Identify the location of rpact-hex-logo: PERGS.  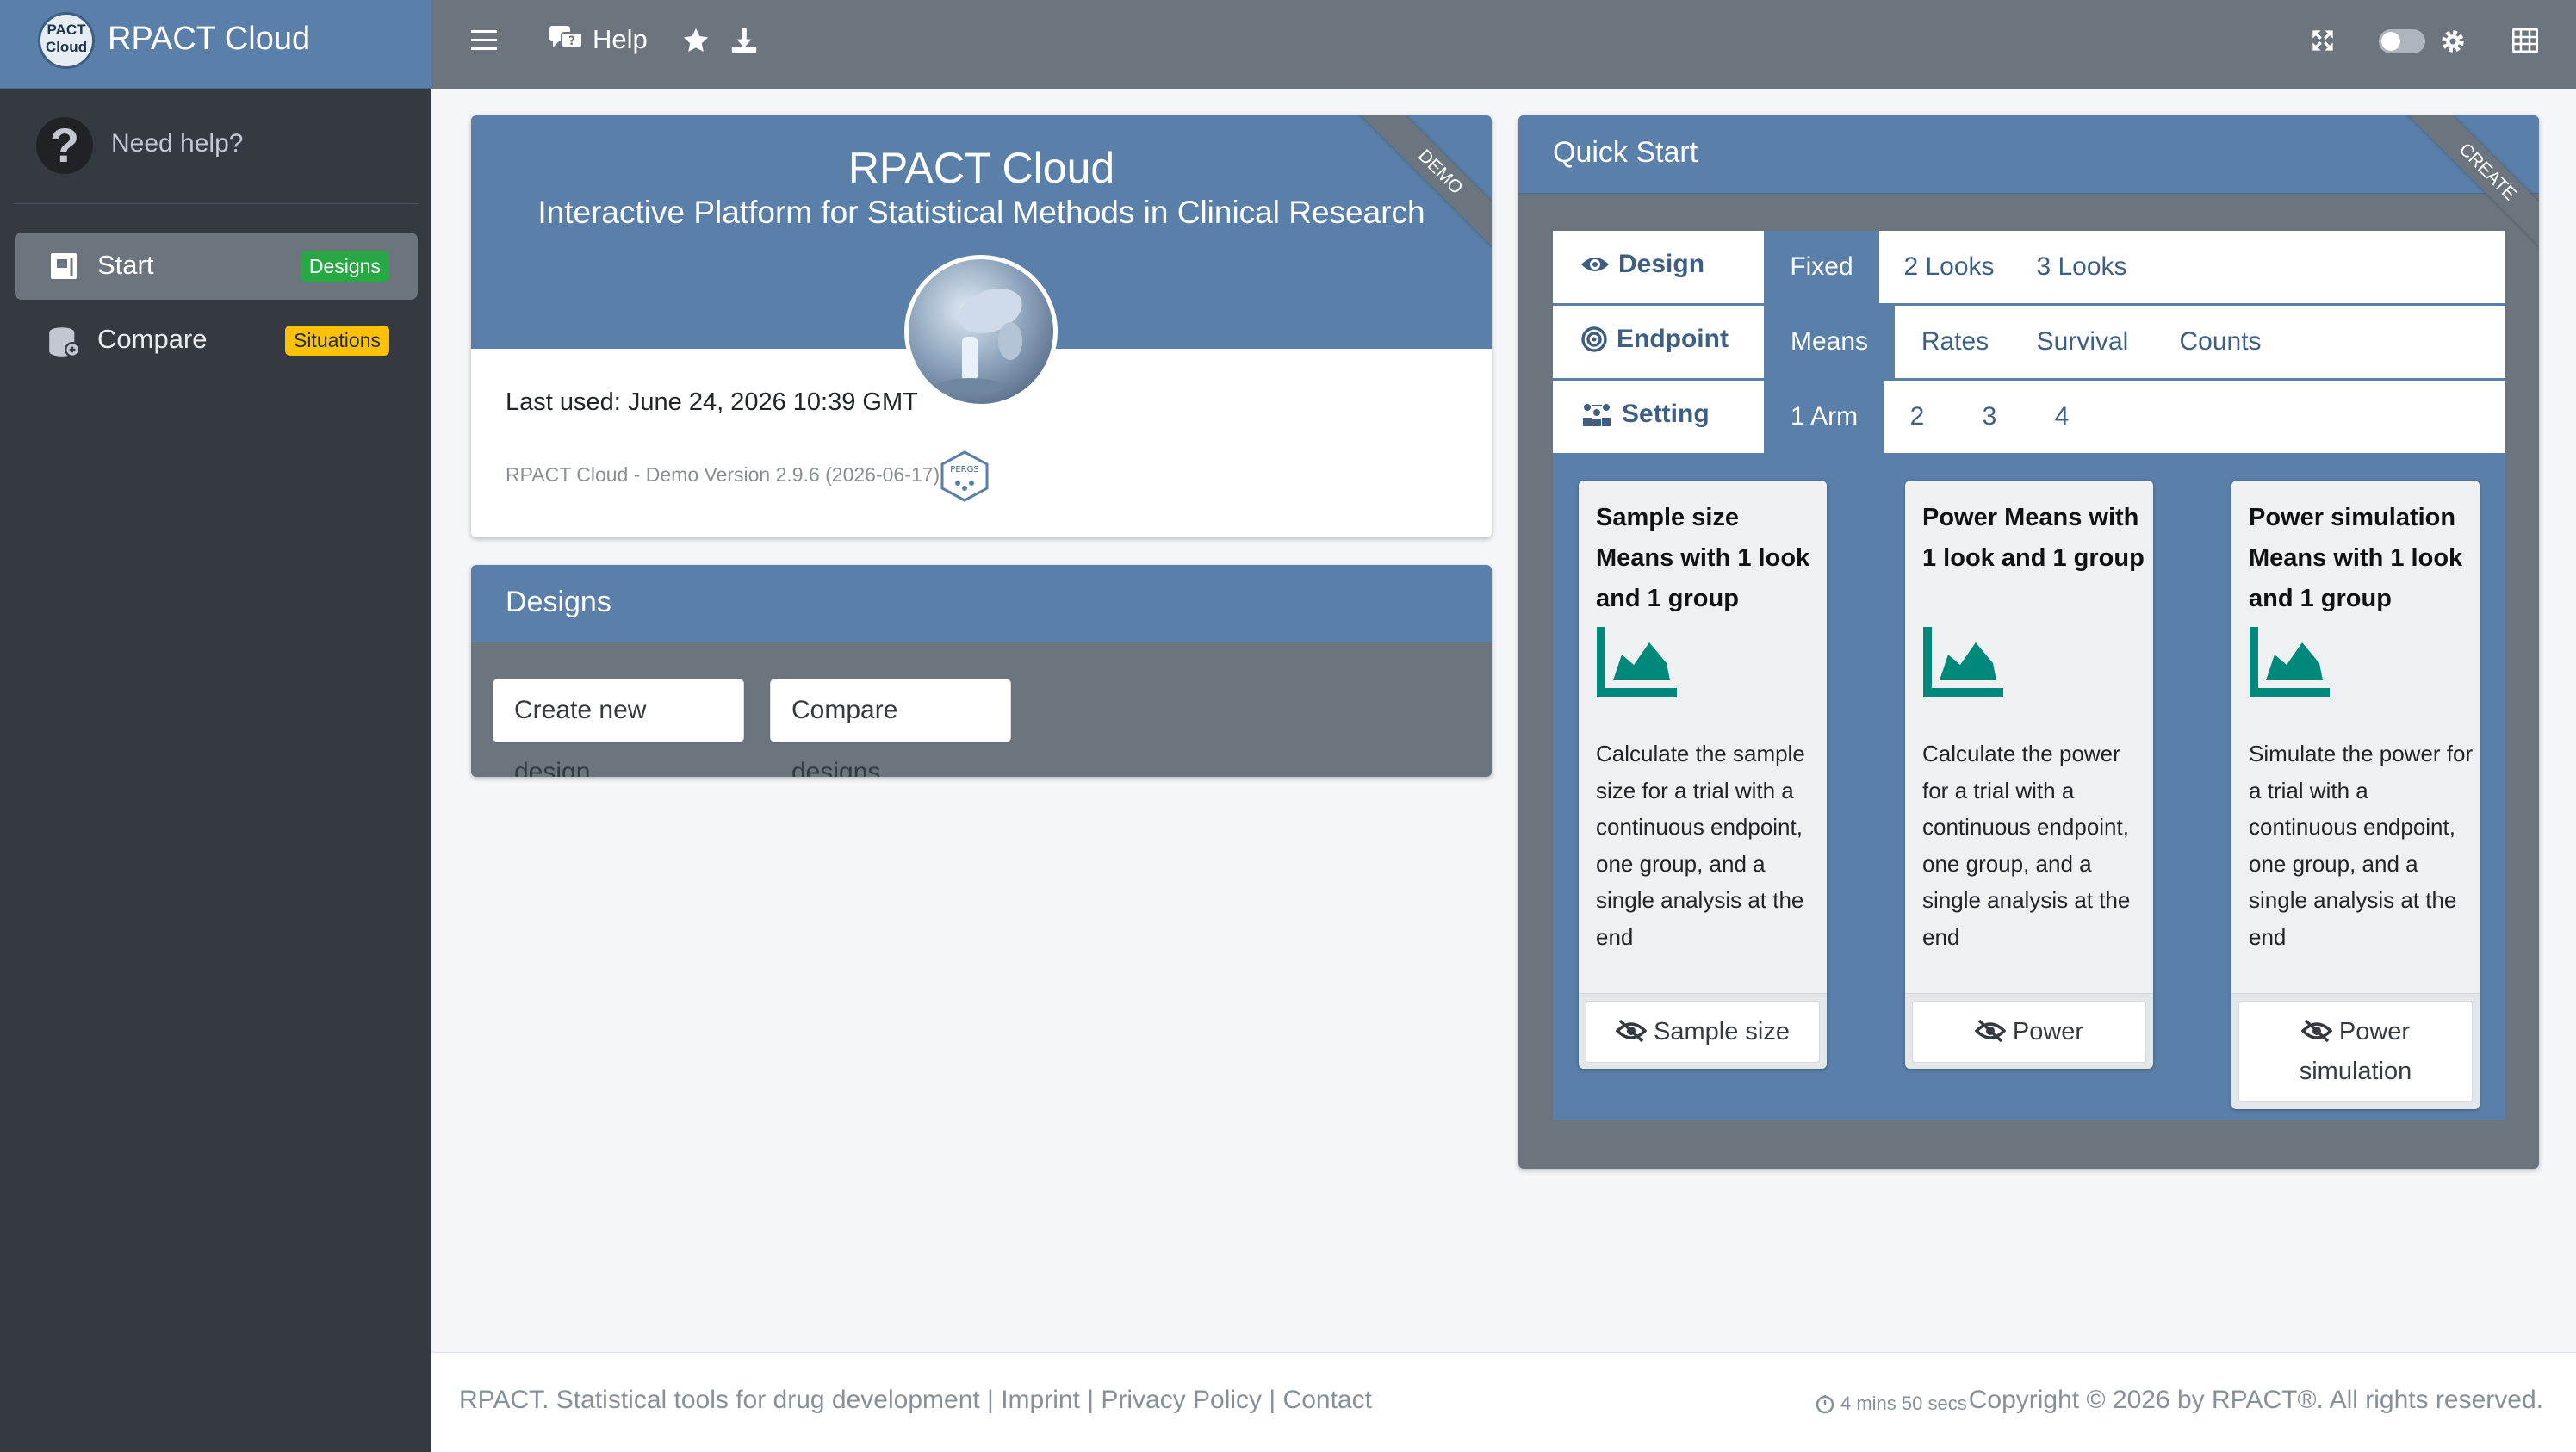
(964, 476).